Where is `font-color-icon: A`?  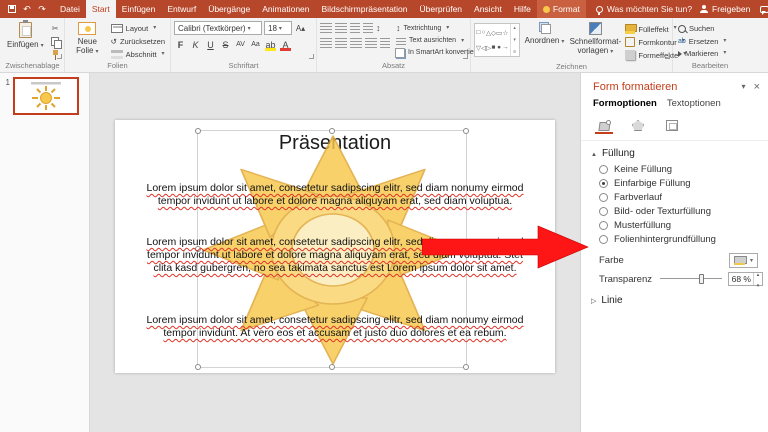 font-color-icon: A is located at coordinates (285, 44).